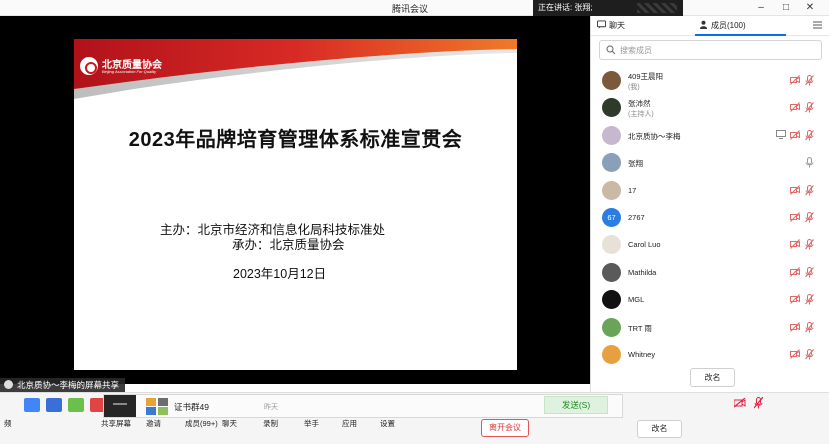 Image resolution: width=829 pixels, height=444 pixels. What do you see at coordinates (634, 87) in the screenshot?
I see `member-role: (我)` at bounding box center [634, 87].